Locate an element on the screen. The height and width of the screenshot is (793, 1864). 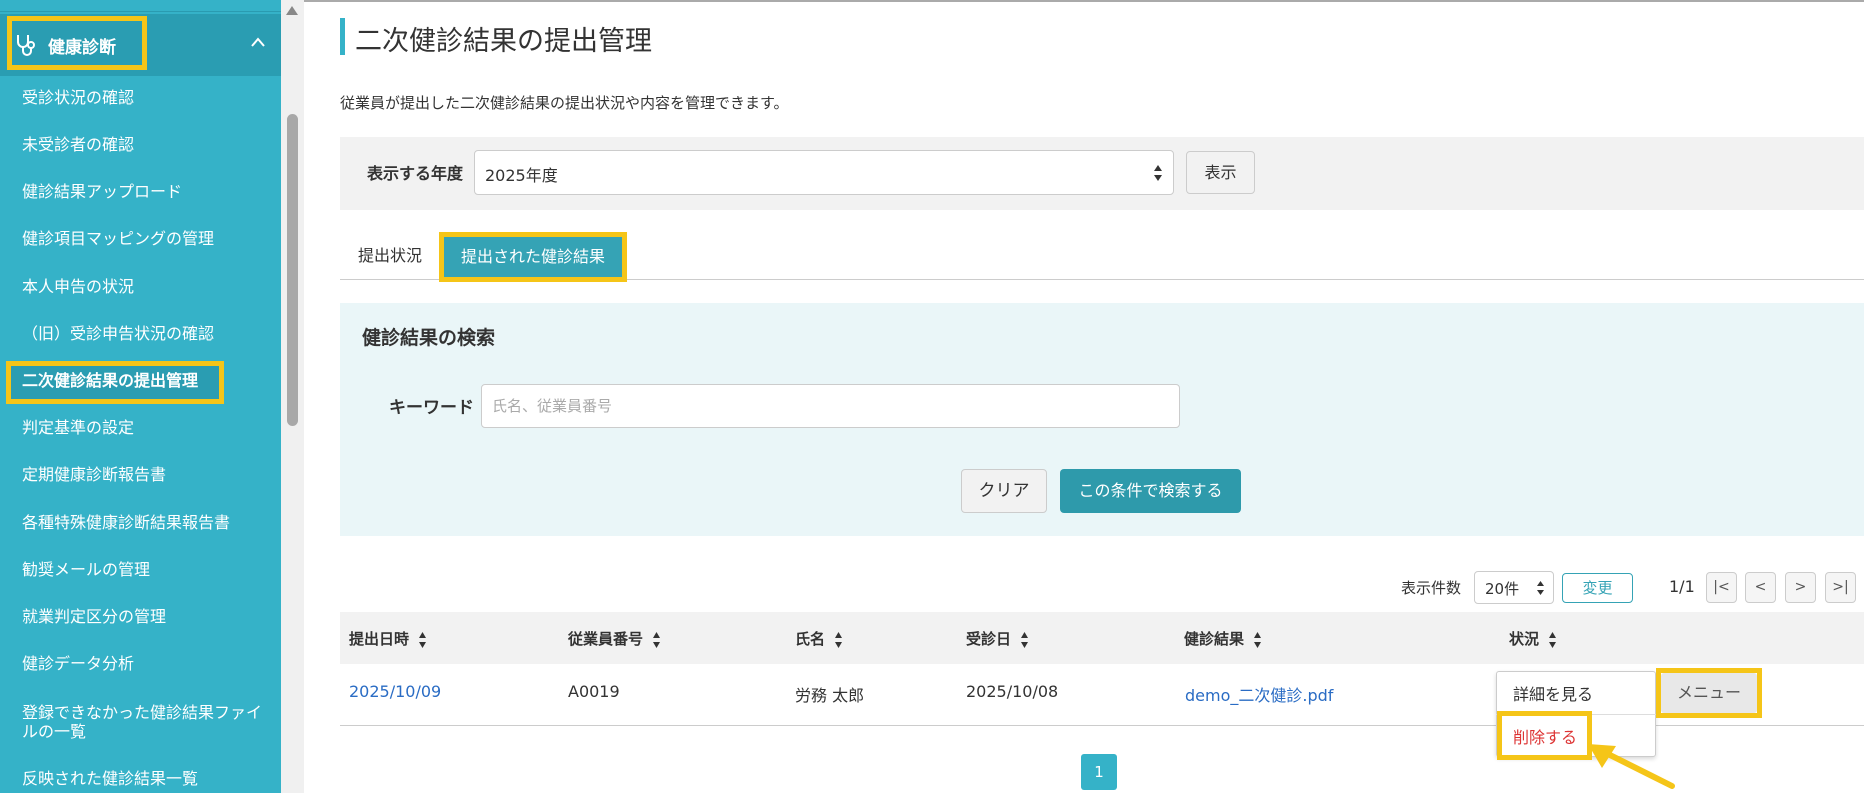
scroll-up-arrow-icon is located at coordinates (292, 10).